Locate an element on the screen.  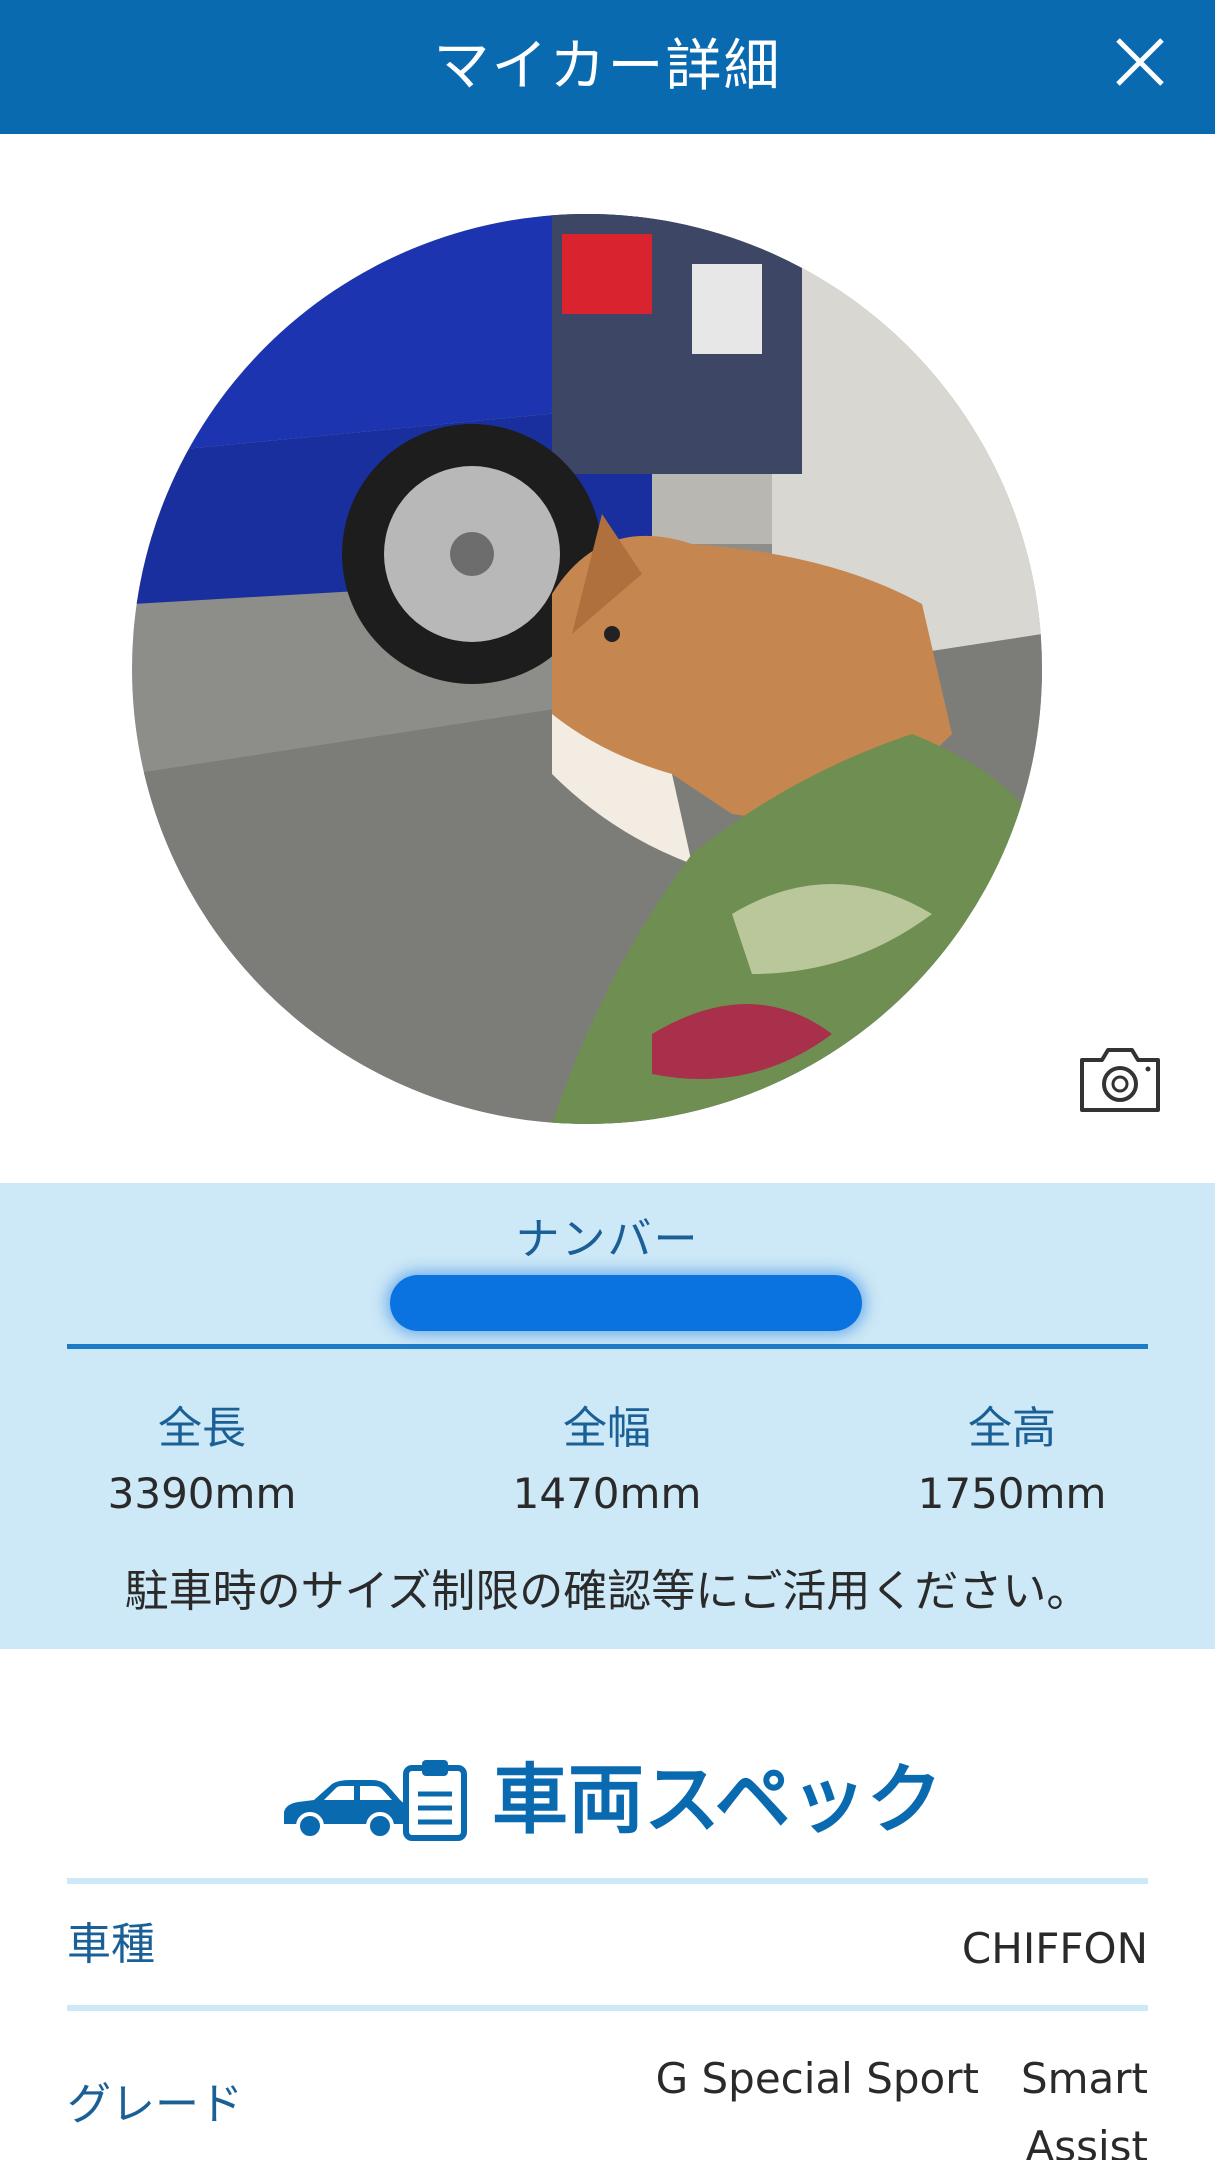
spec-heading: 車両スペック is located at coordinates (620, 1800).